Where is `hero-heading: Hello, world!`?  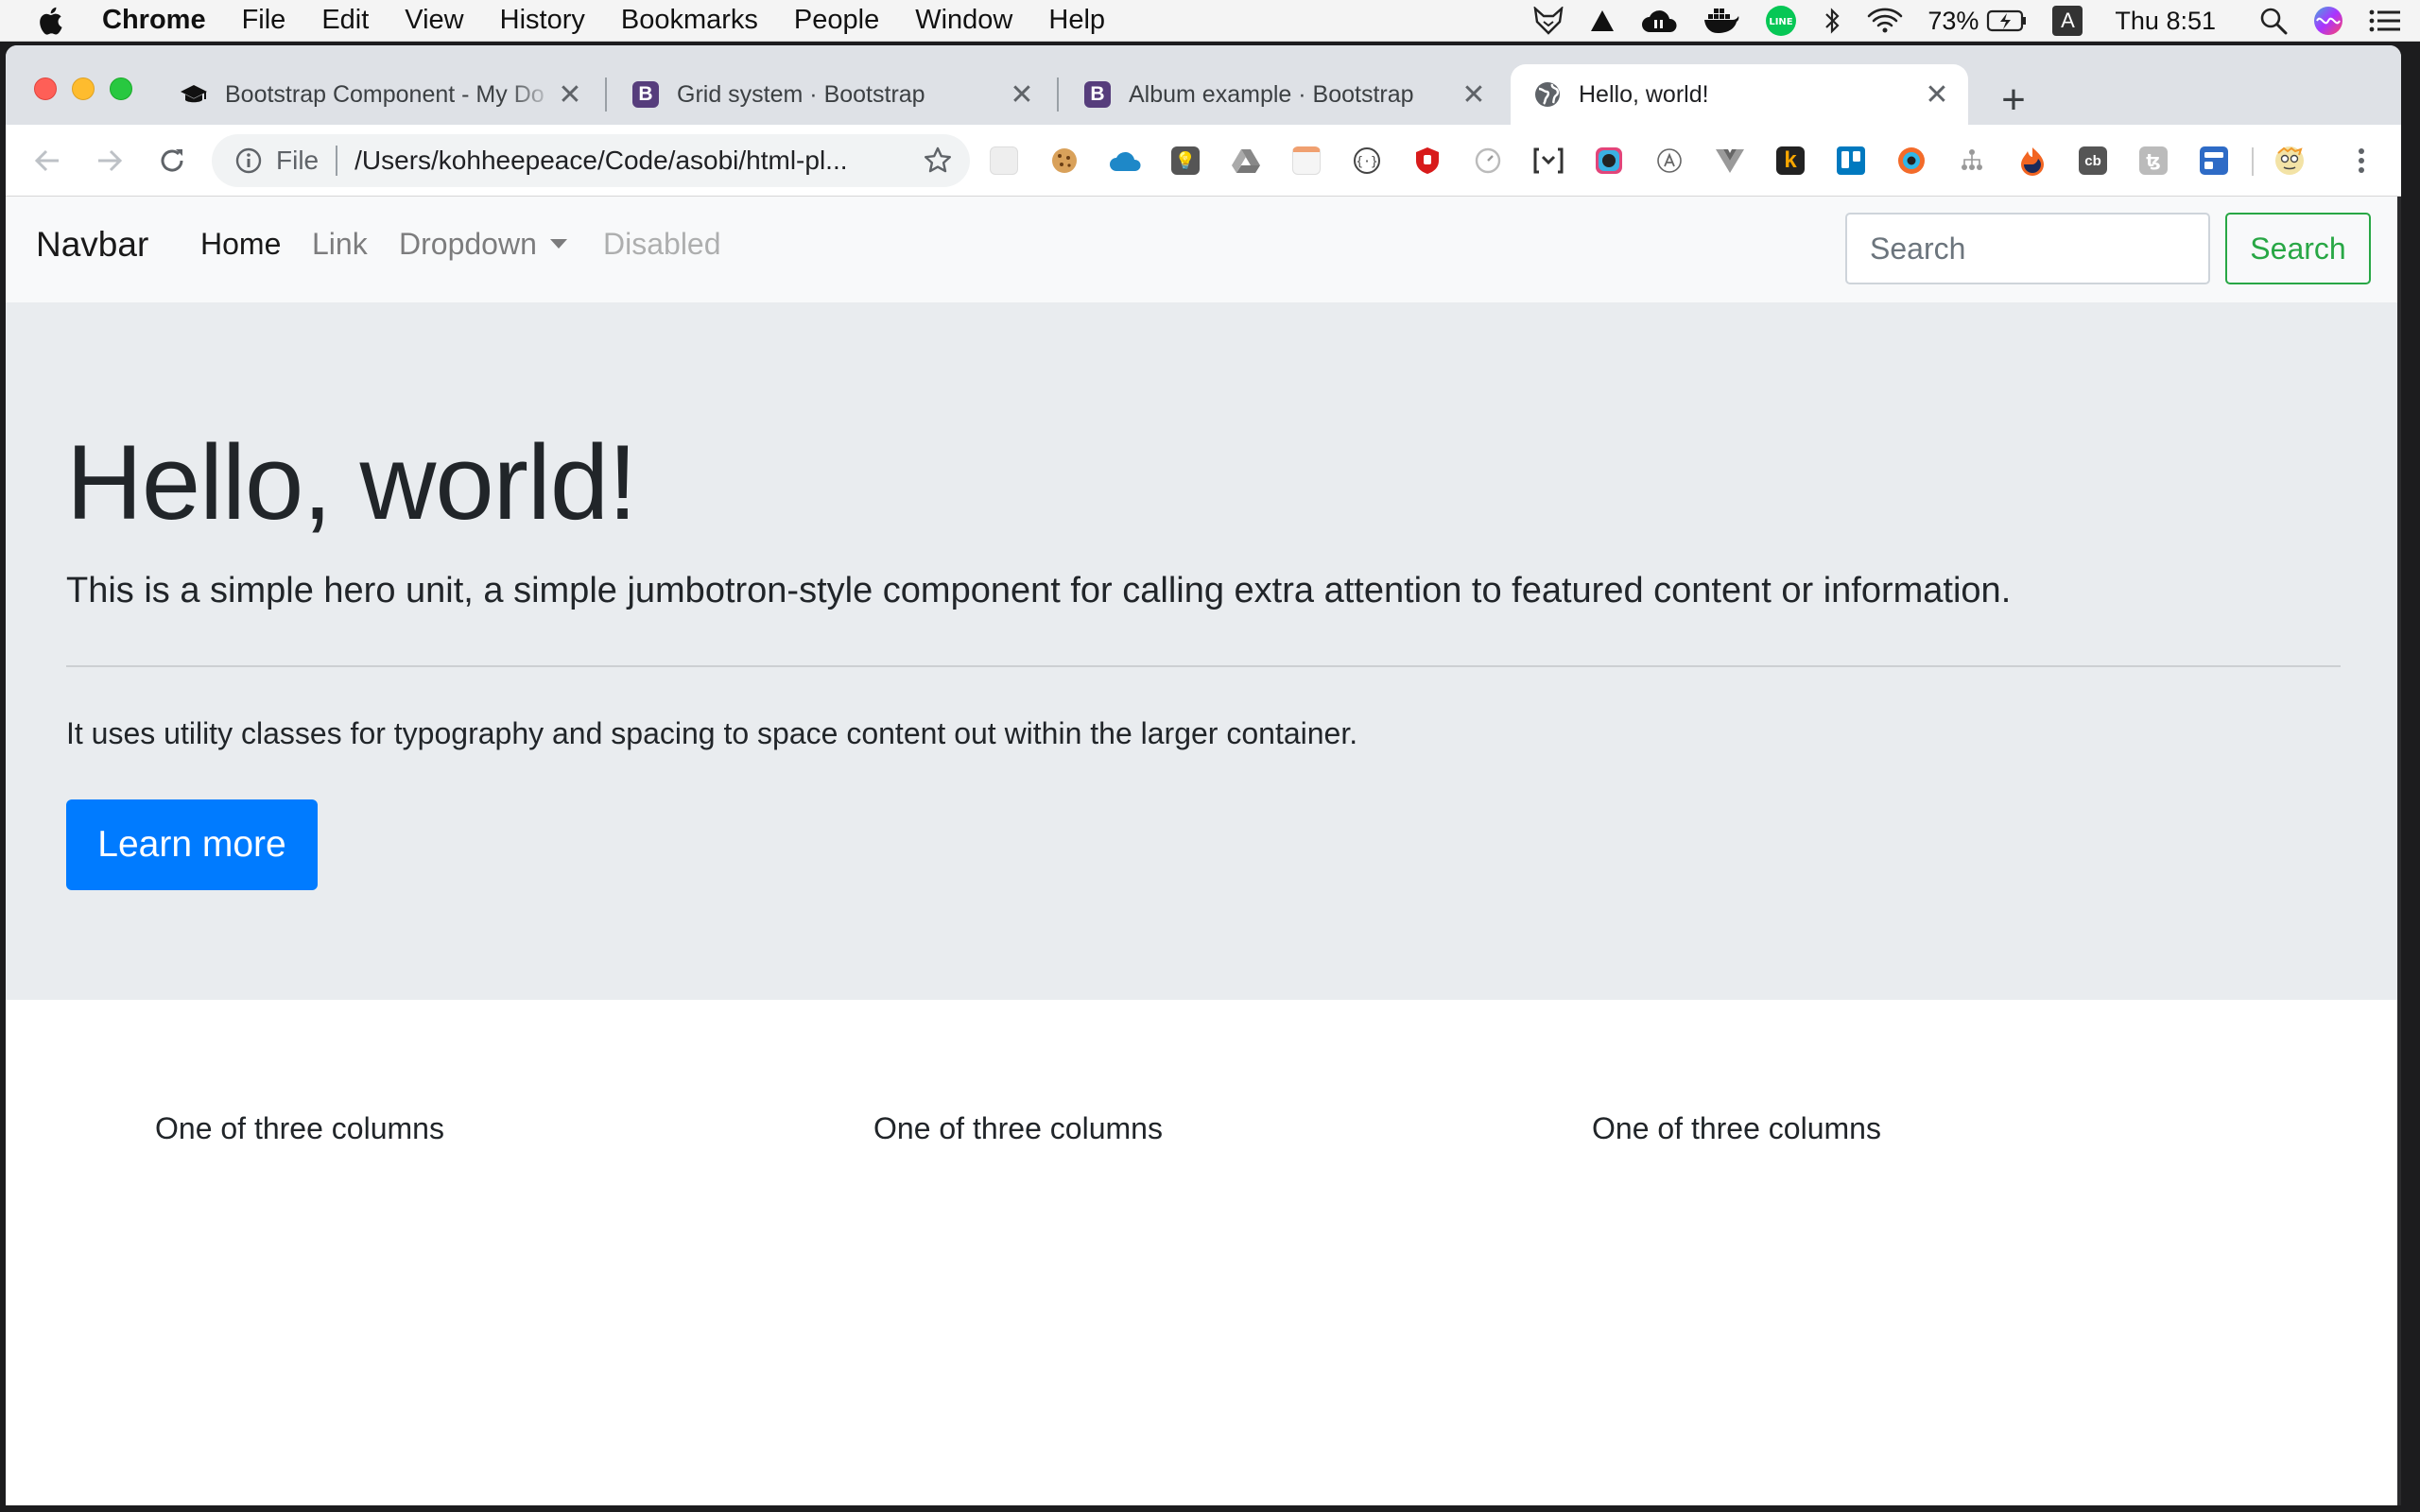 hero-heading: Hello, world! is located at coordinates (351, 482).